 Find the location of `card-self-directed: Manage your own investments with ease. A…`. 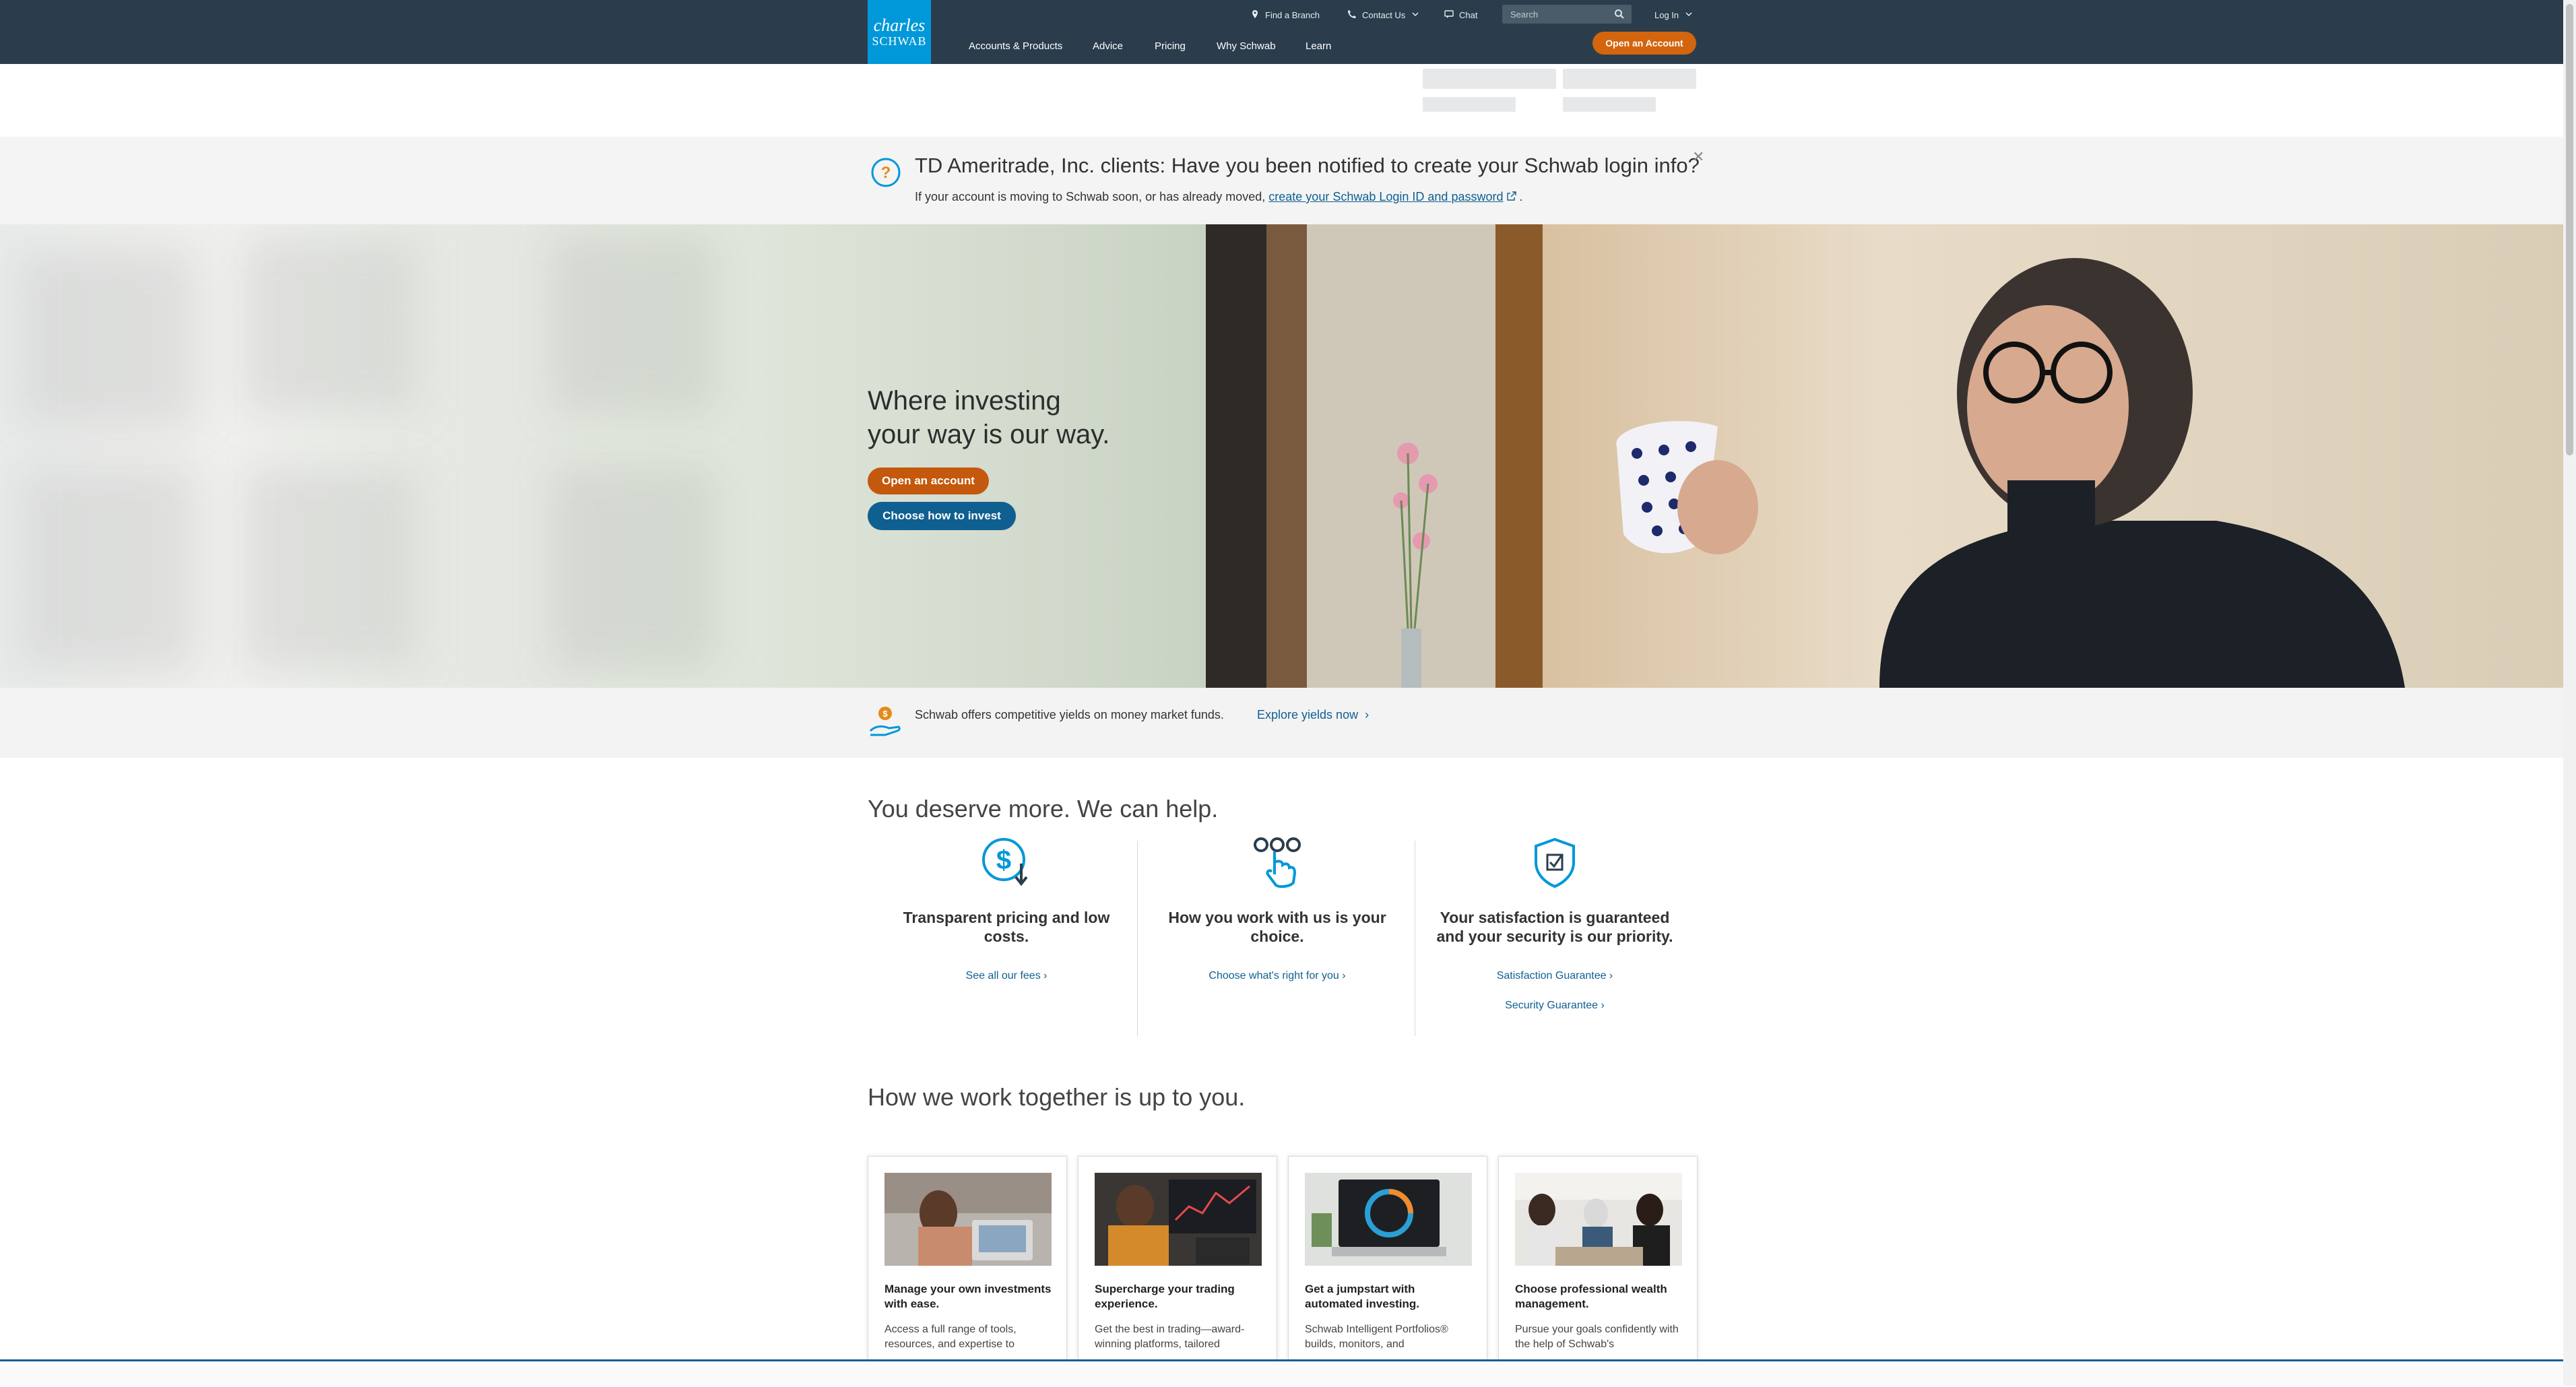

card-self-directed: Manage your own investments with ease. A… is located at coordinates (967, 1271).